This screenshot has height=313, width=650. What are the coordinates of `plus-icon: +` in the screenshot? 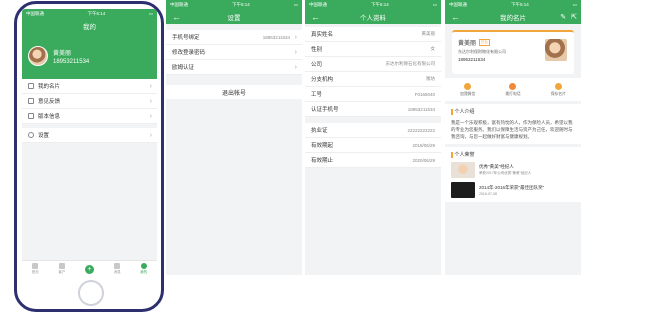 It's located at (89, 269).